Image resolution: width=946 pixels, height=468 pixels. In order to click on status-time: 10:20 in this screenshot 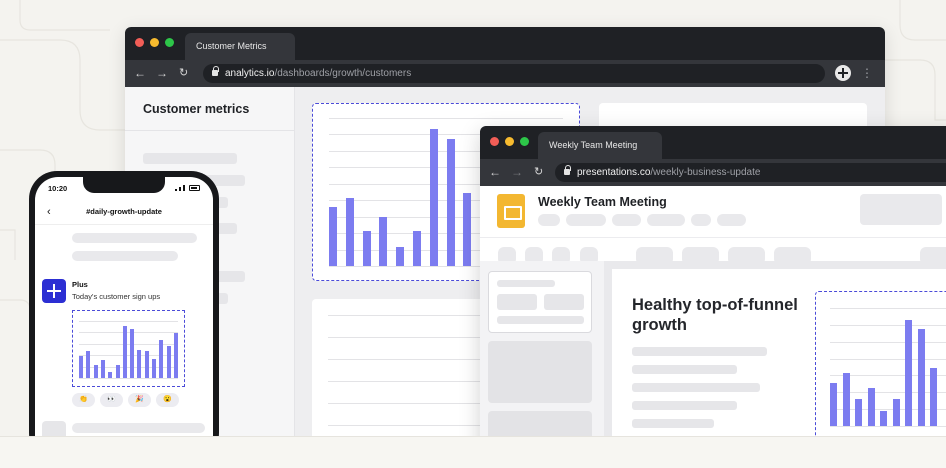, I will do `click(58, 188)`.